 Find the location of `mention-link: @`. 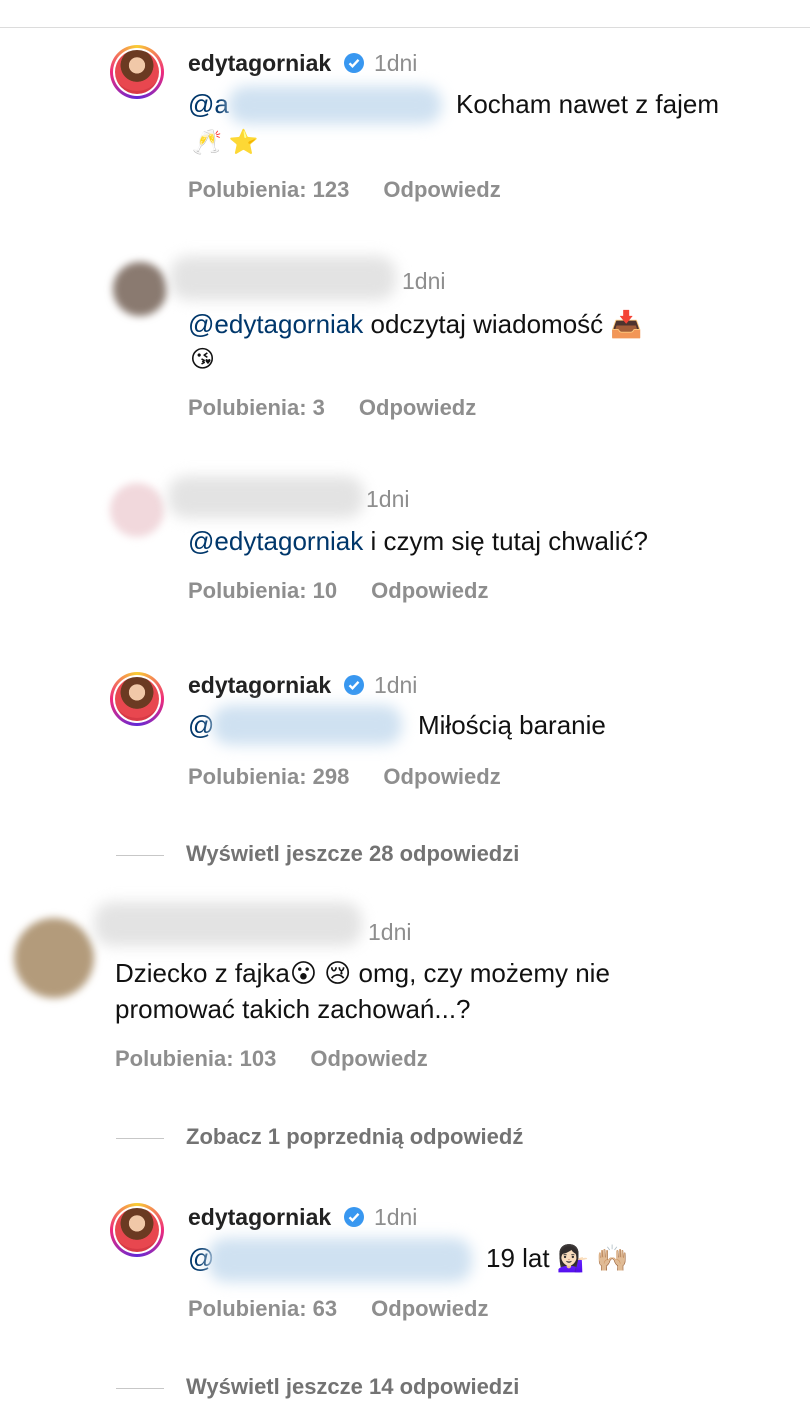

mention-link: @ is located at coordinates (201, 725).